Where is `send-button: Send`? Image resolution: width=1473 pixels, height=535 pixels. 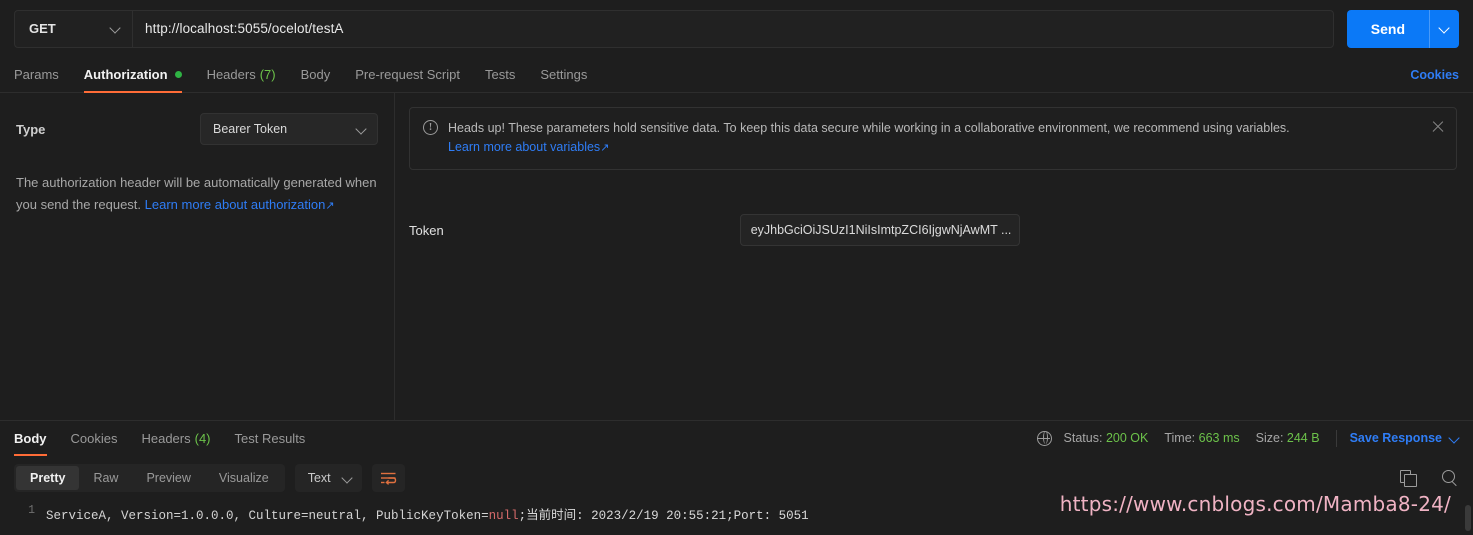
send-button: Send is located at coordinates (1387, 28).